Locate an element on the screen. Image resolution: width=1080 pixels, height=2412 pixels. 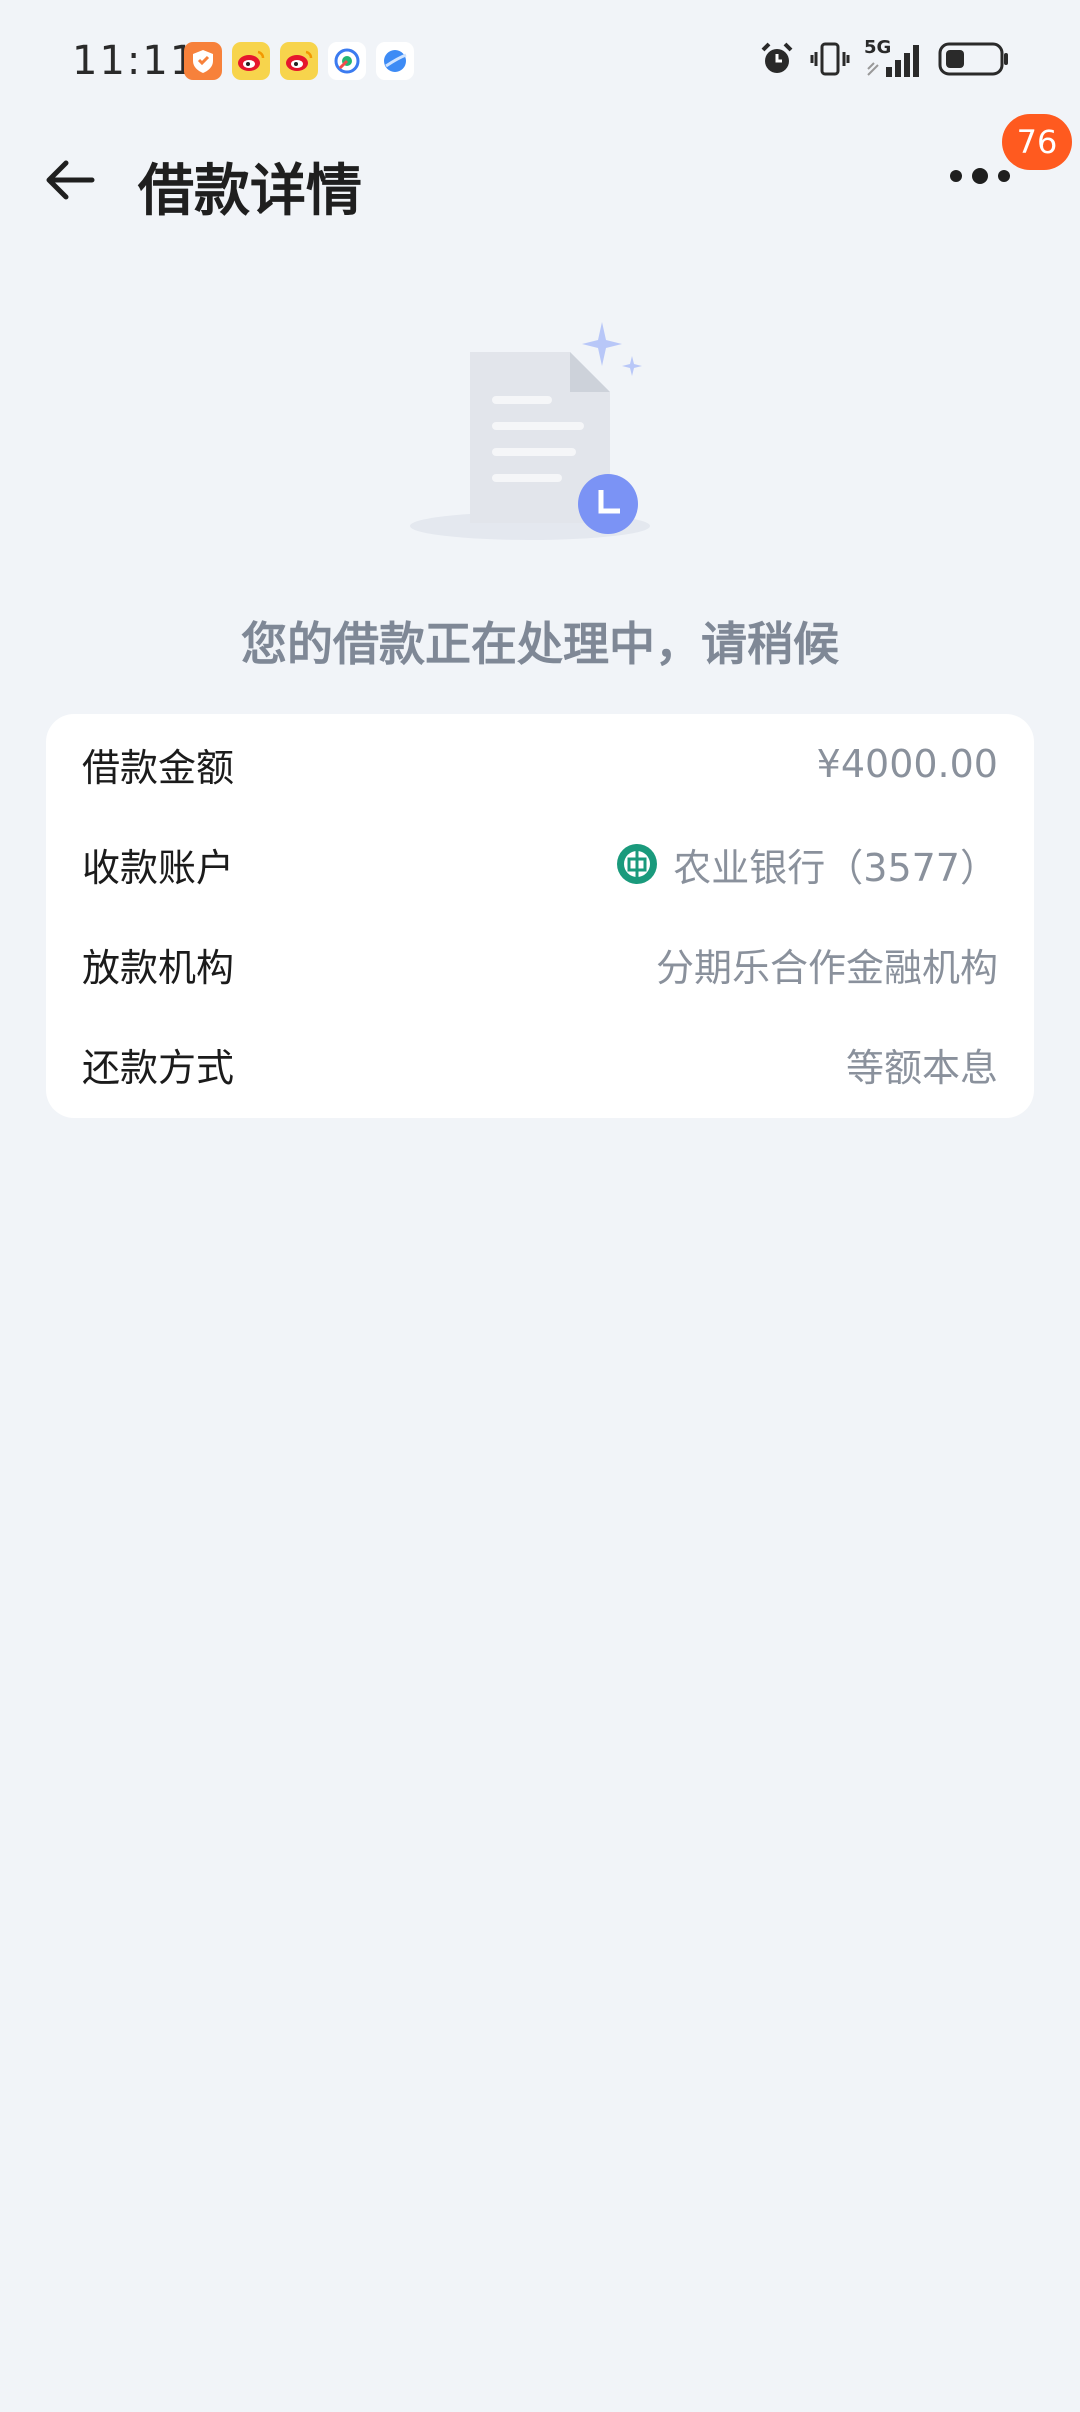
abc-bank-logo-icon is located at coordinates (637, 864).